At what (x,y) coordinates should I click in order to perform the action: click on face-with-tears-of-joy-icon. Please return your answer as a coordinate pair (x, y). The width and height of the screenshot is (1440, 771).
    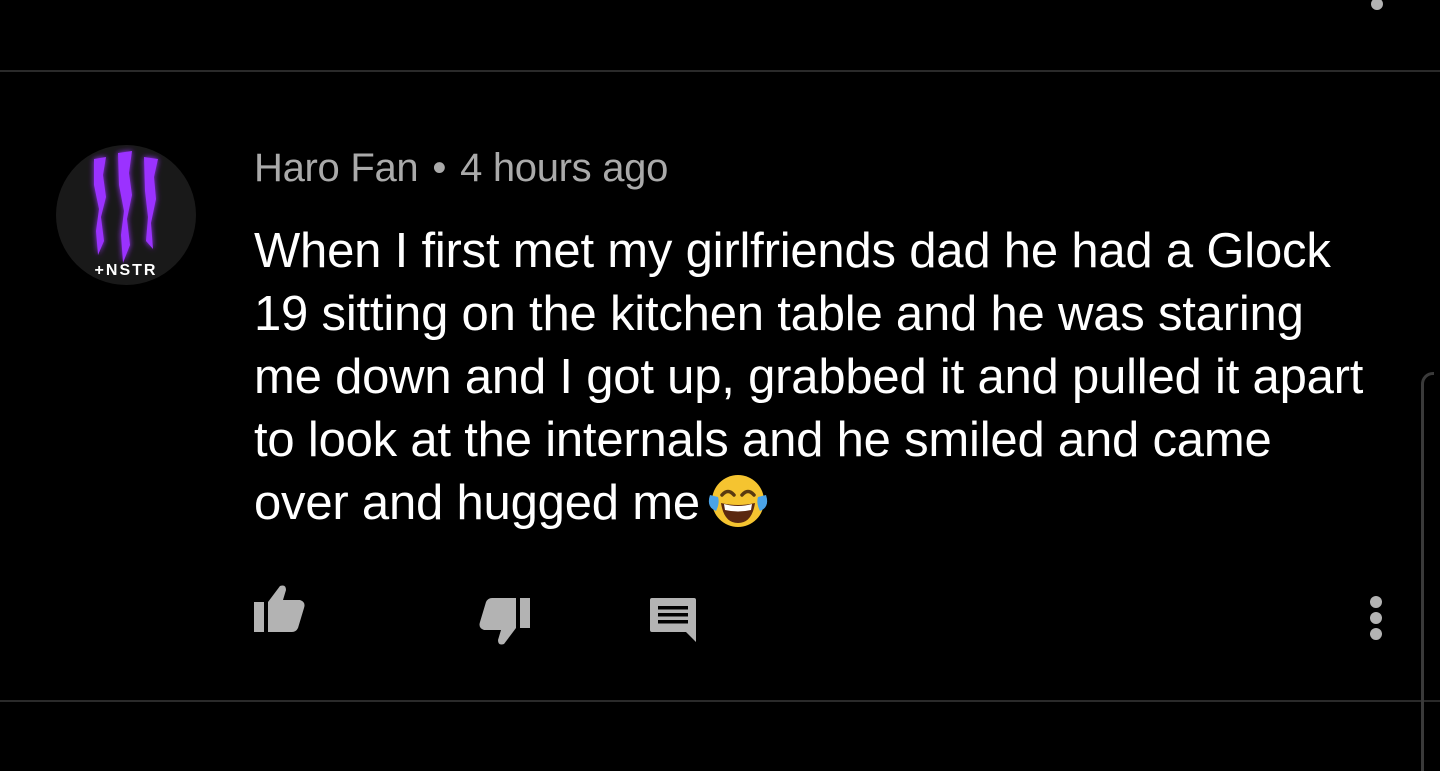
    Looking at the image, I should click on (738, 509).